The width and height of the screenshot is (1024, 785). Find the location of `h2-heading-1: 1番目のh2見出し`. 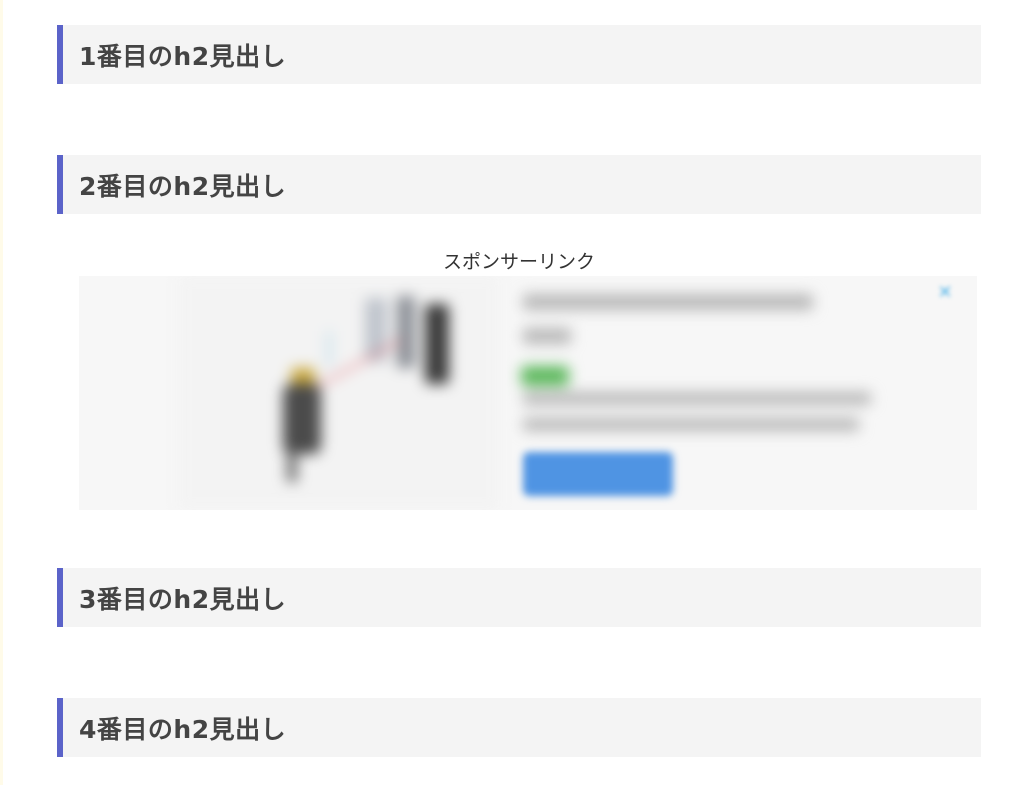

h2-heading-1: 1番目のh2見出し is located at coordinates (519, 54).